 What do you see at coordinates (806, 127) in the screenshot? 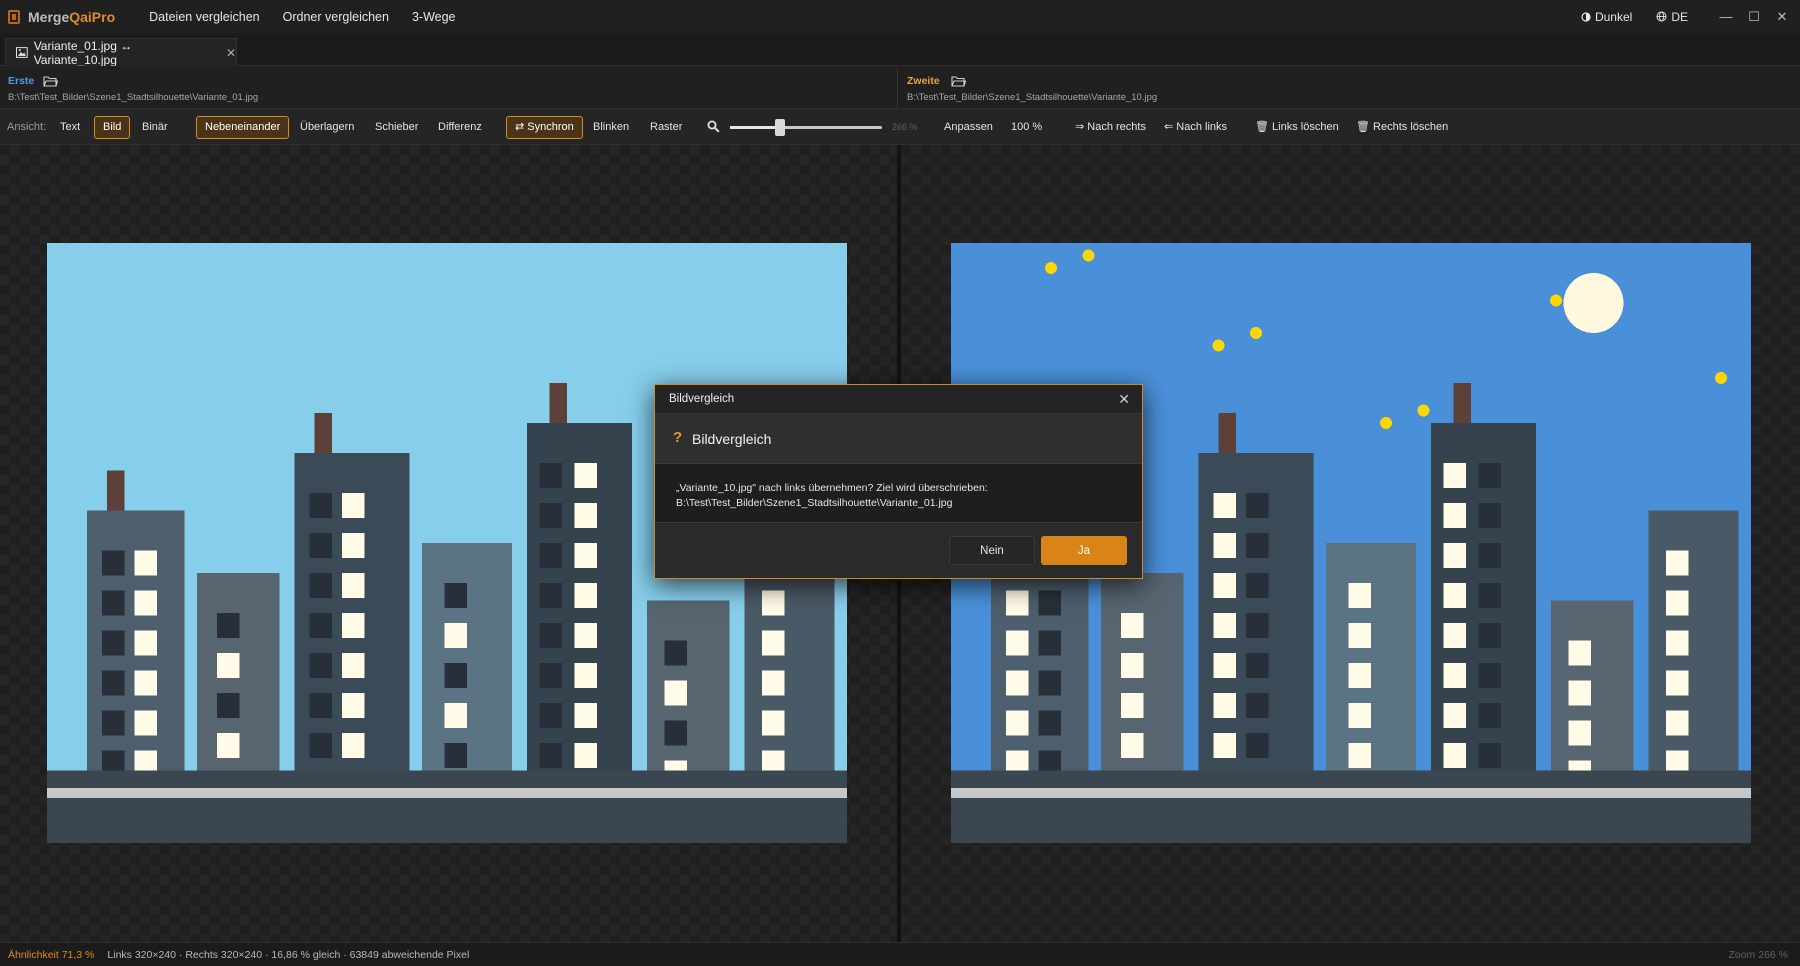
I see `zoom-slider` at bounding box center [806, 127].